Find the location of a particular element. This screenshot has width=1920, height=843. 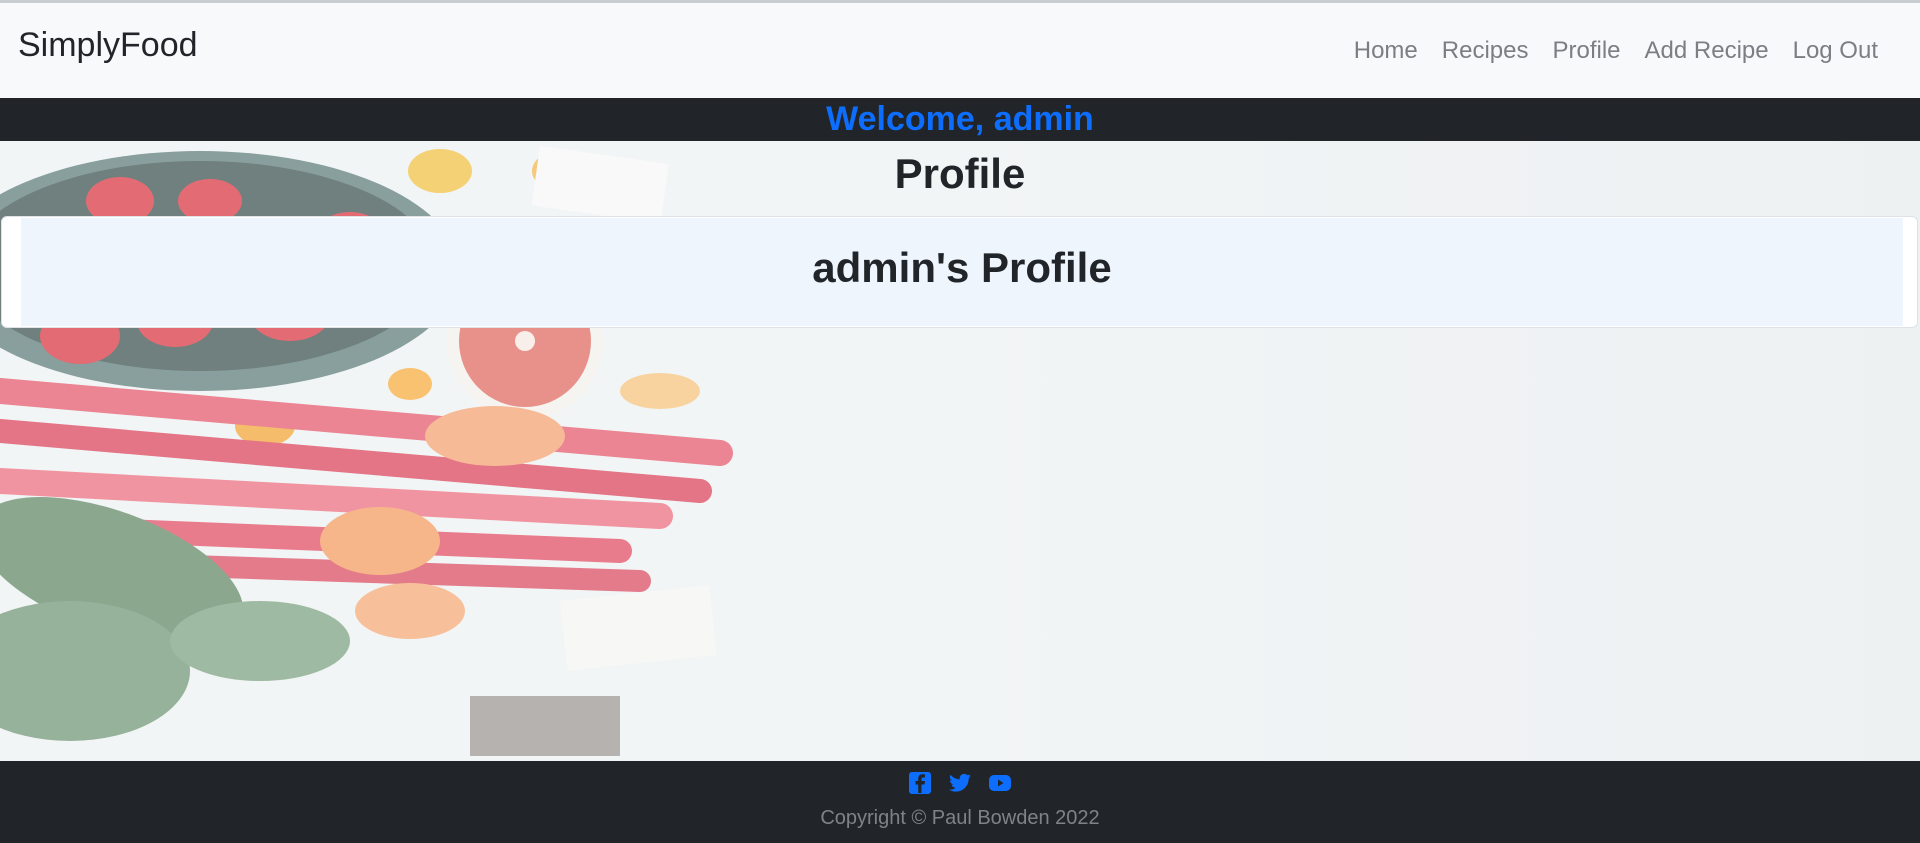

facebook-icon is located at coordinates (920, 783).